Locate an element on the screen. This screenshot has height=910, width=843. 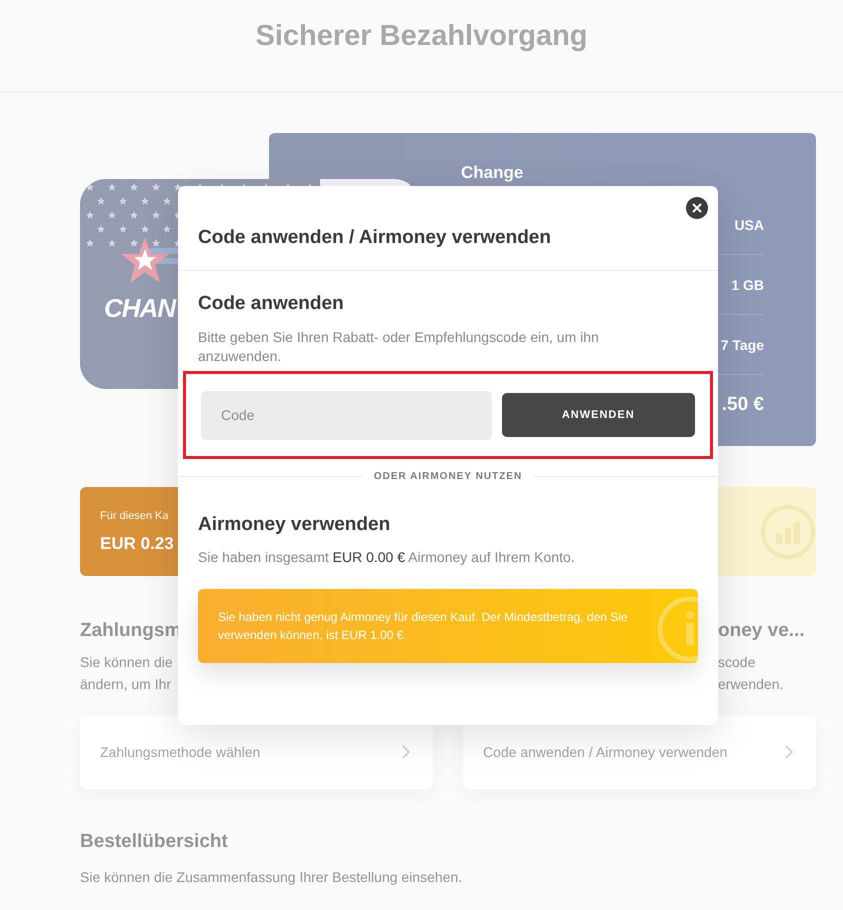
product-price: .50 € is located at coordinates (743, 405).